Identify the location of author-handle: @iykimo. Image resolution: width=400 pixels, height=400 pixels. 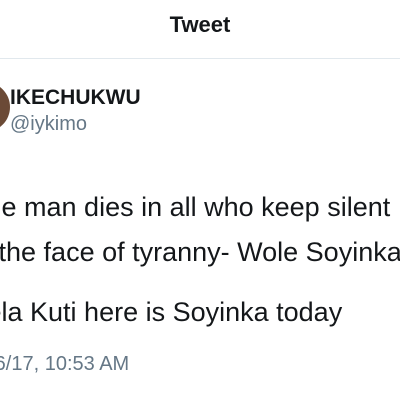
(48, 124).